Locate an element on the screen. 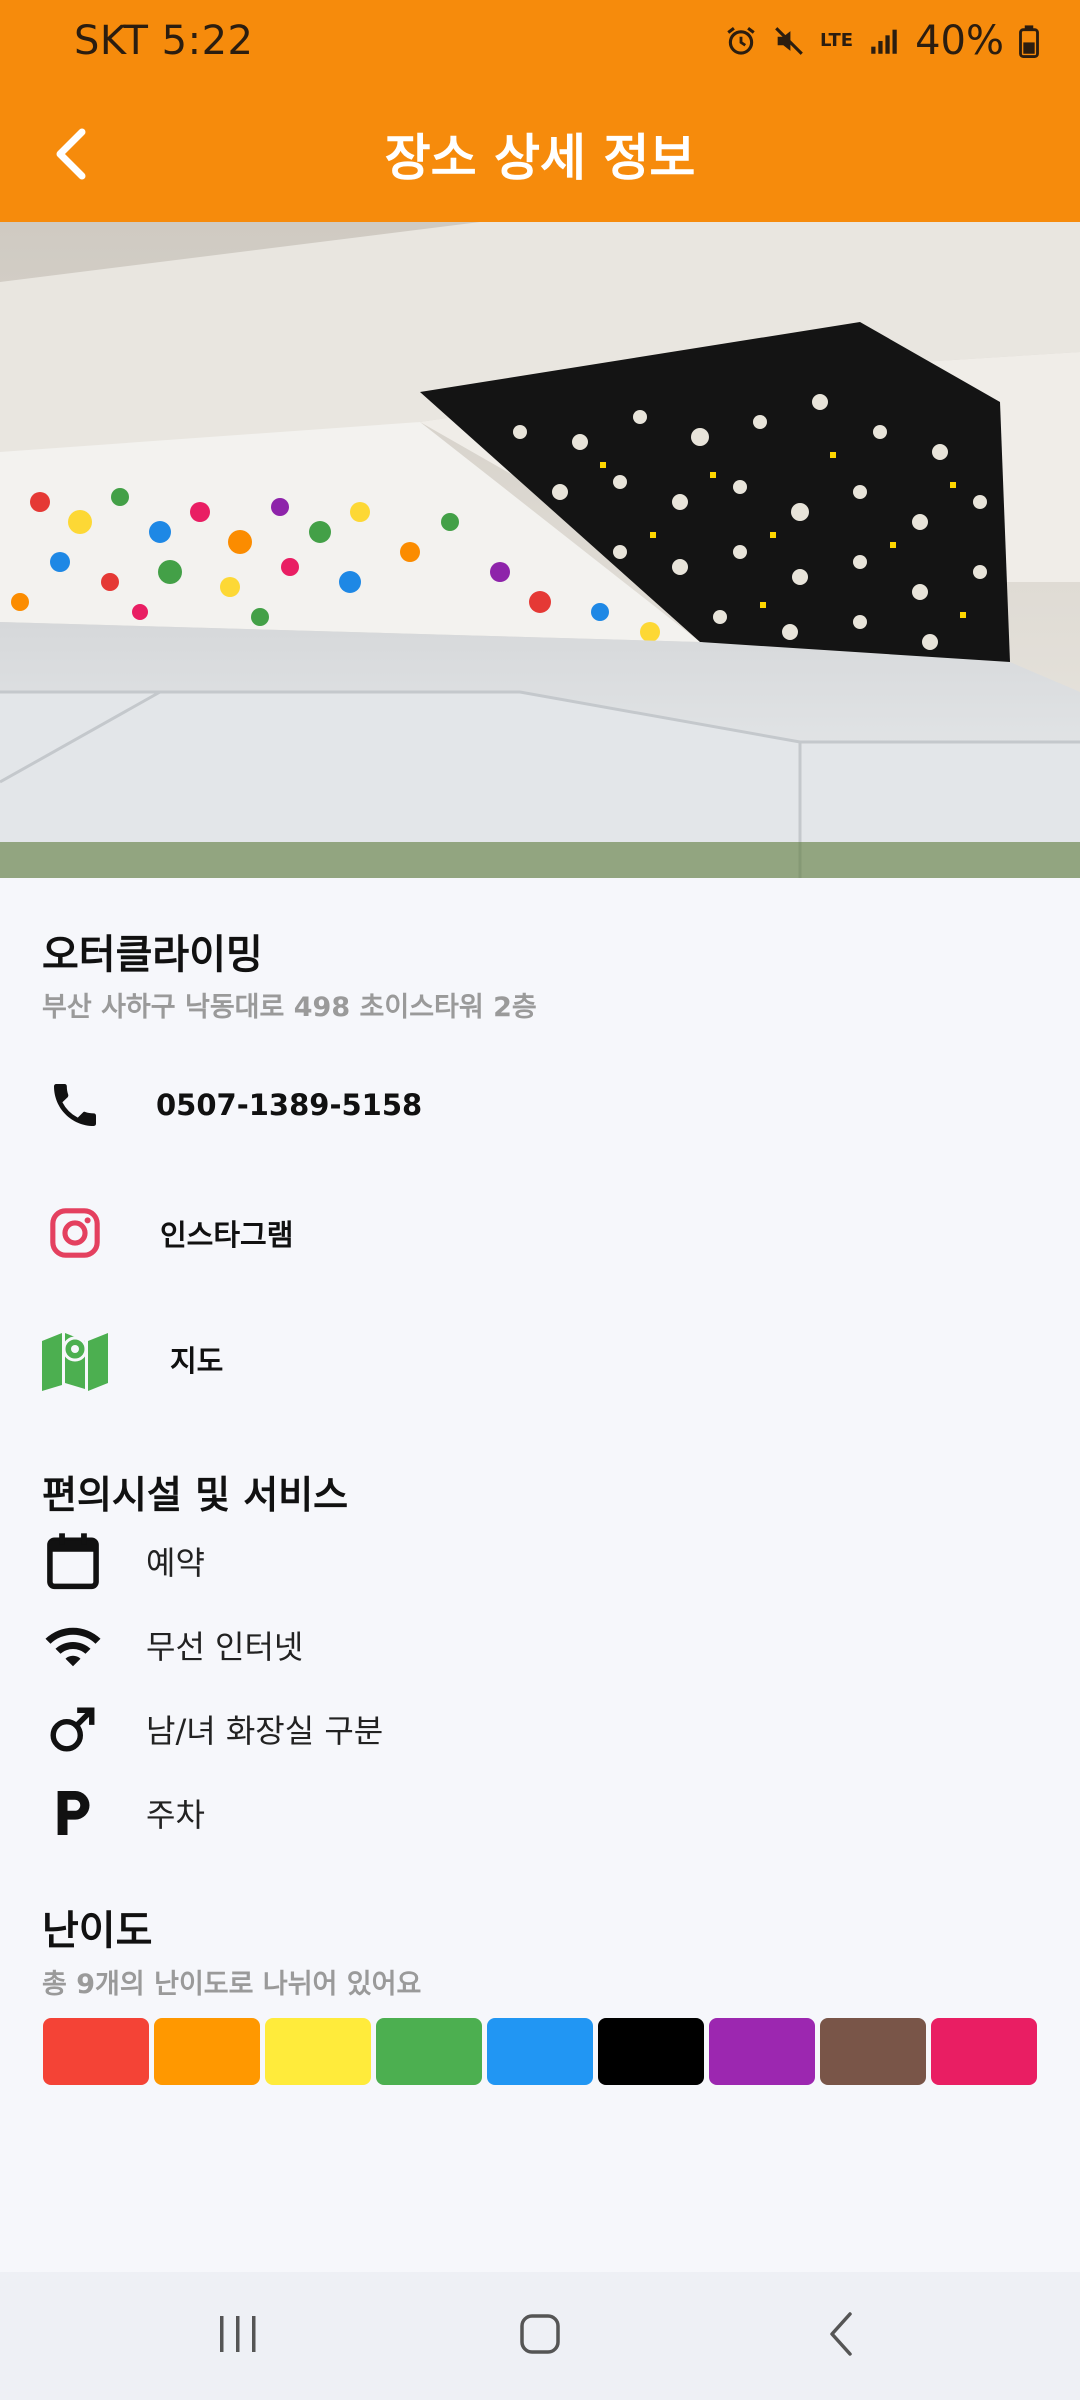  page-title: 장소 상세 정보 is located at coordinates (540, 158).